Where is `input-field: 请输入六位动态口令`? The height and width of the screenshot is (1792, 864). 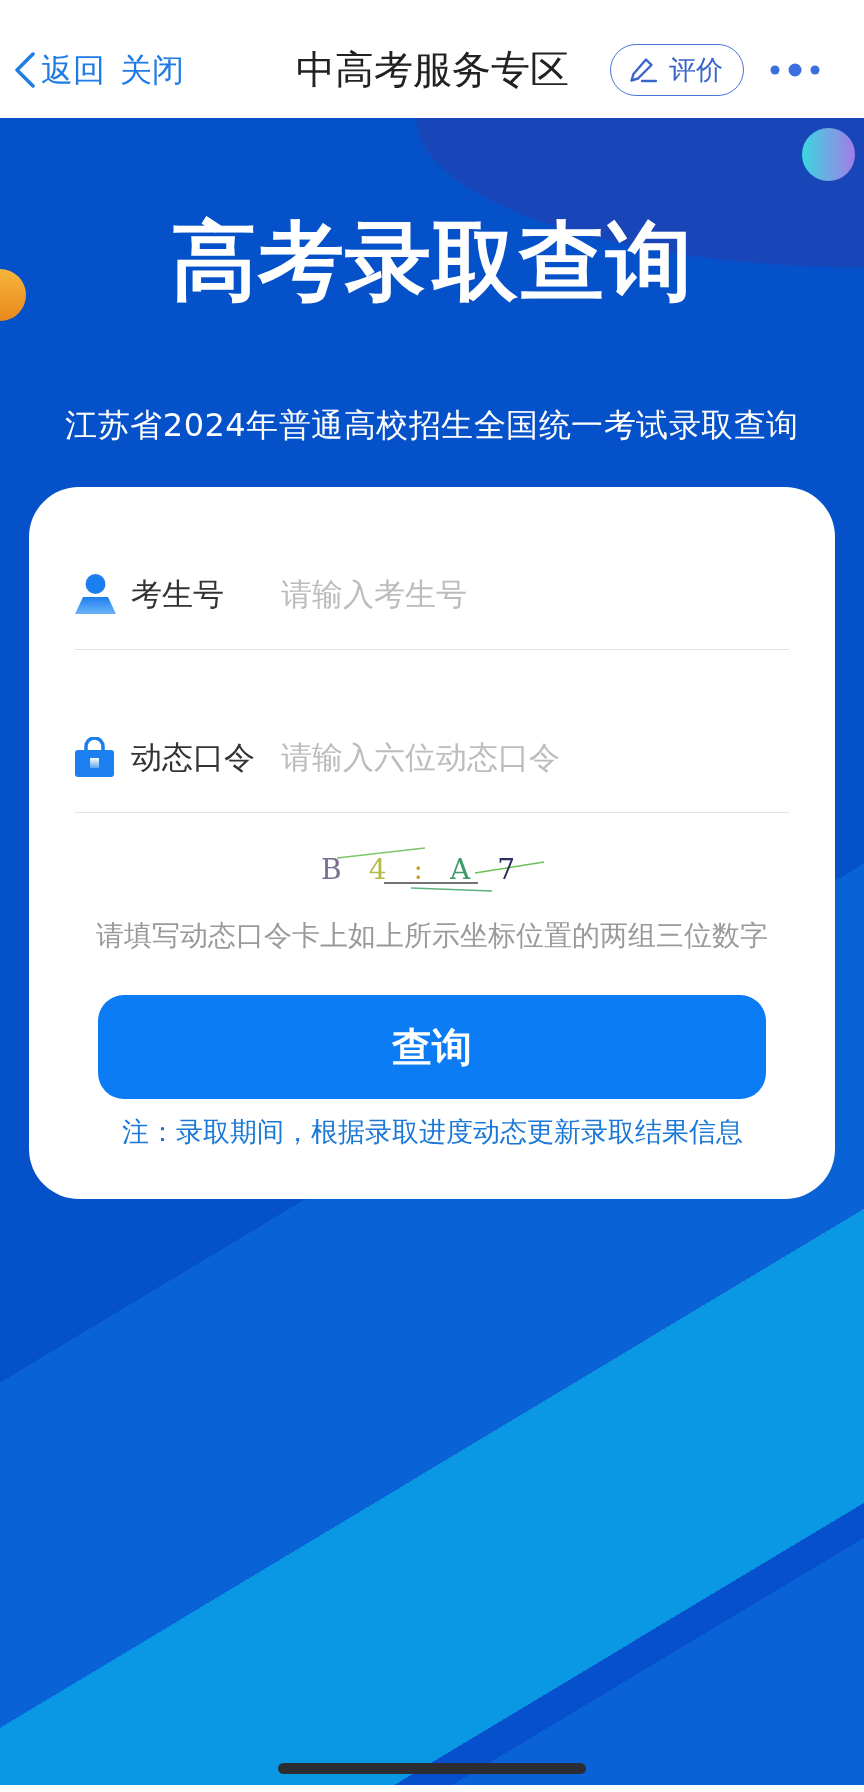 input-field: 请输入六位动态口令 is located at coordinates (535, 756).